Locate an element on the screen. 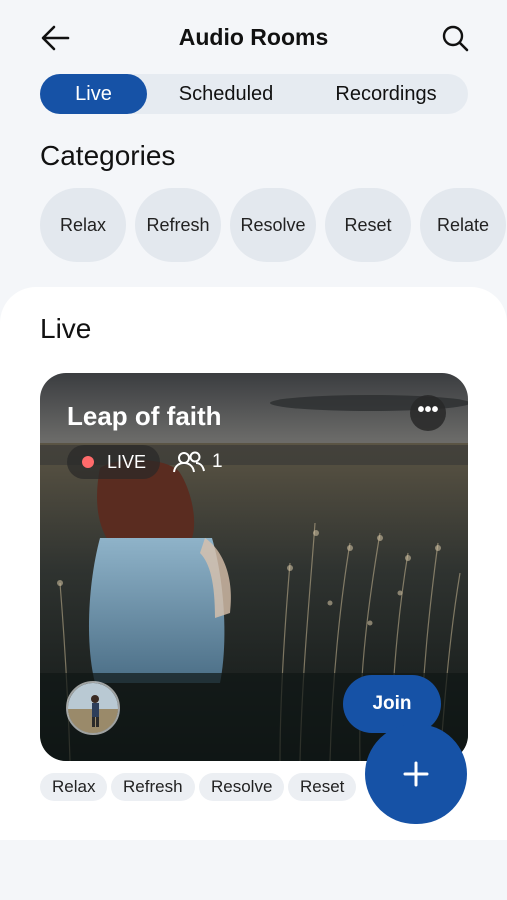 This screenshot has width=507, height=900. plus-icon is located at coordinates (416, 774).